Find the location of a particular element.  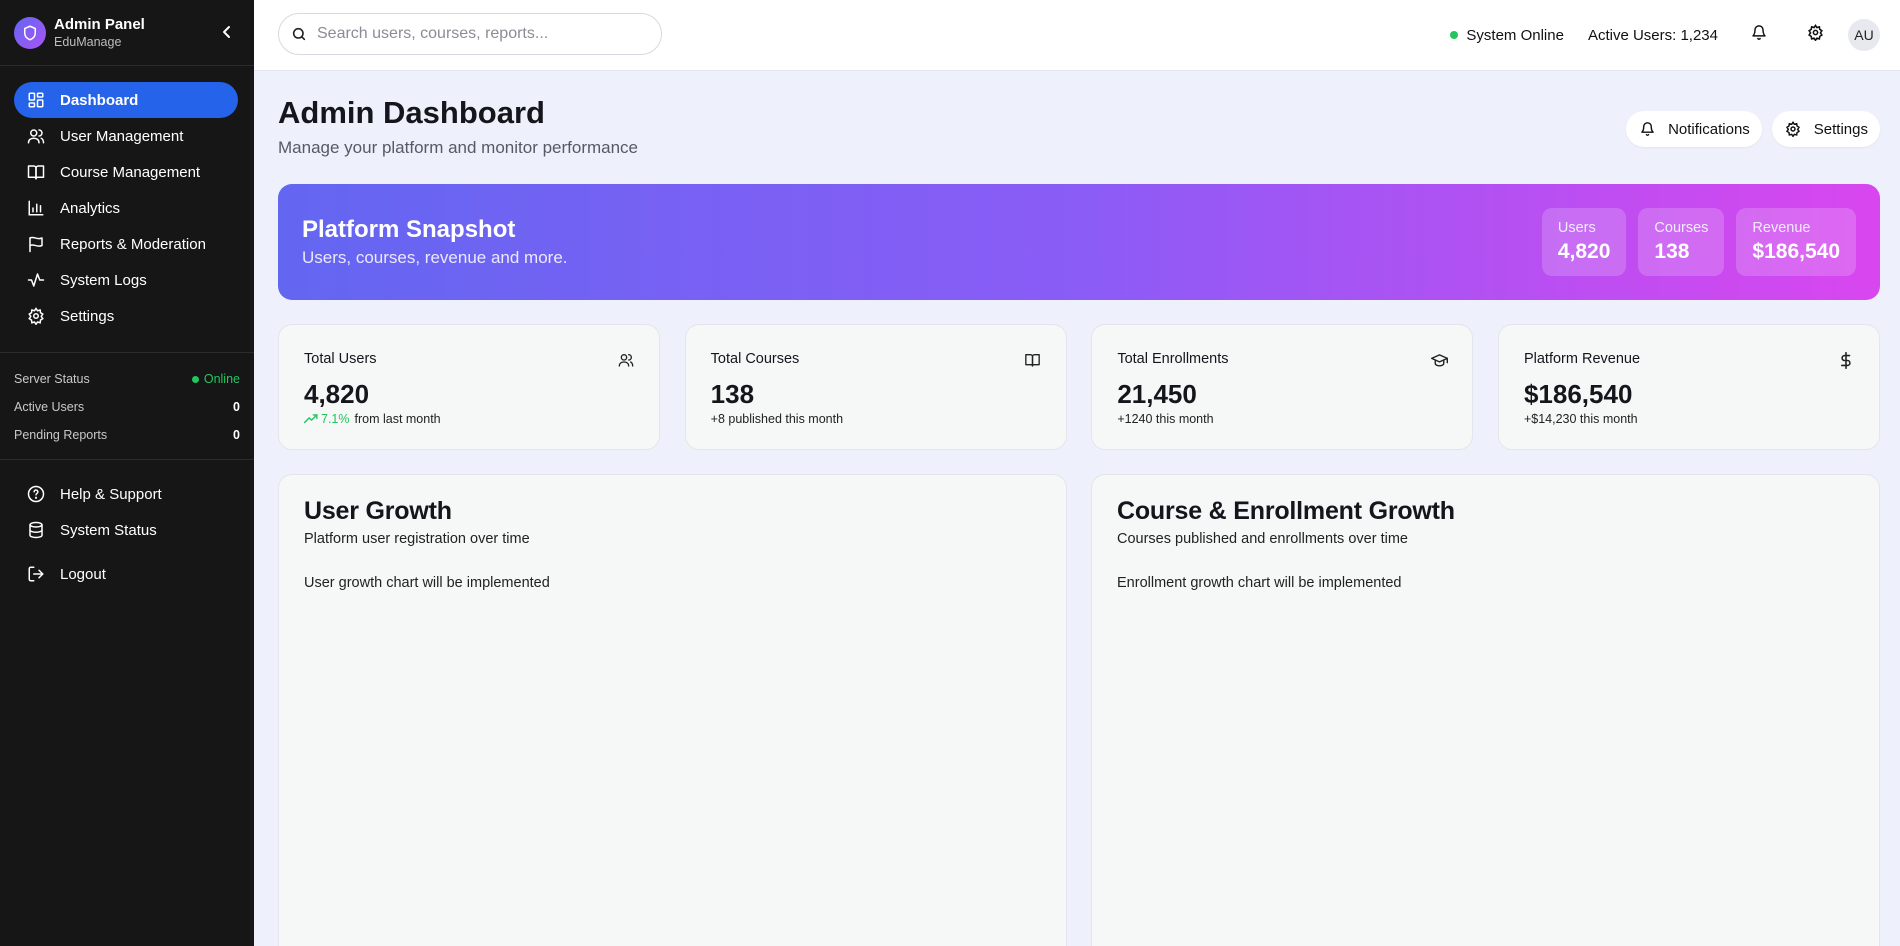

system-status-indicator: System Online is located at coordinates (1507, 35).